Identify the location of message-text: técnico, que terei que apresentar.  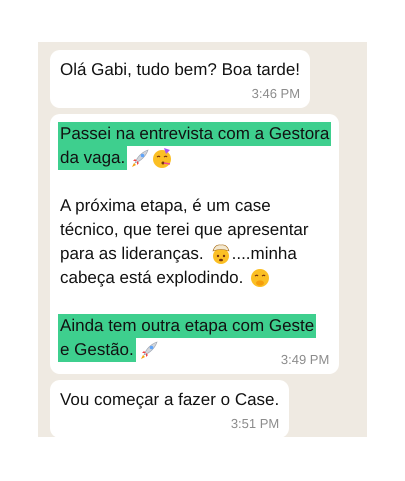
(184, 230).